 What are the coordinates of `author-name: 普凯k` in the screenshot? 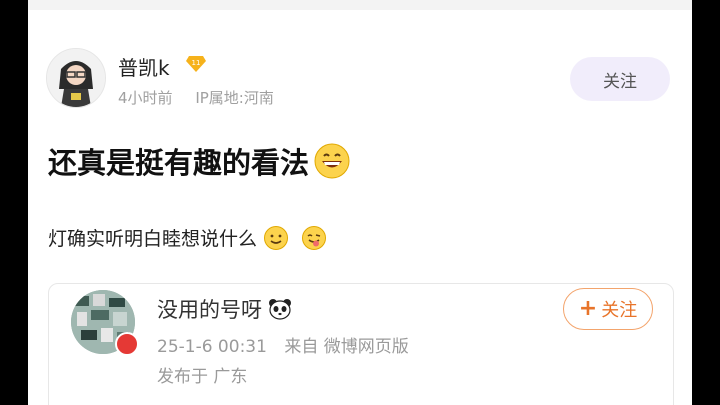 It's located at (144, 66).